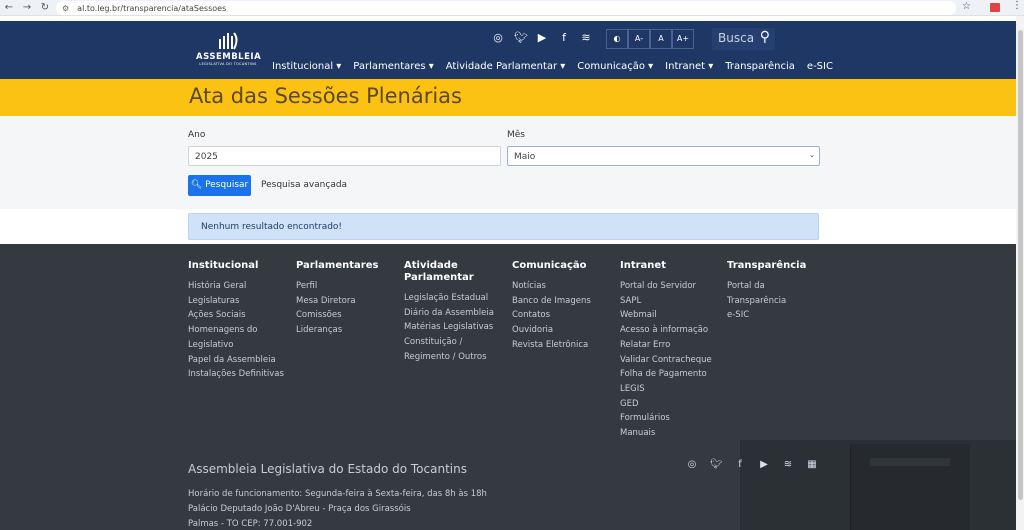 This screenshot has width=1024, height=530. Describe the element at coordinates (227, 185) in the screenshot. I see `search-button-label: Pesquisar` at that location.